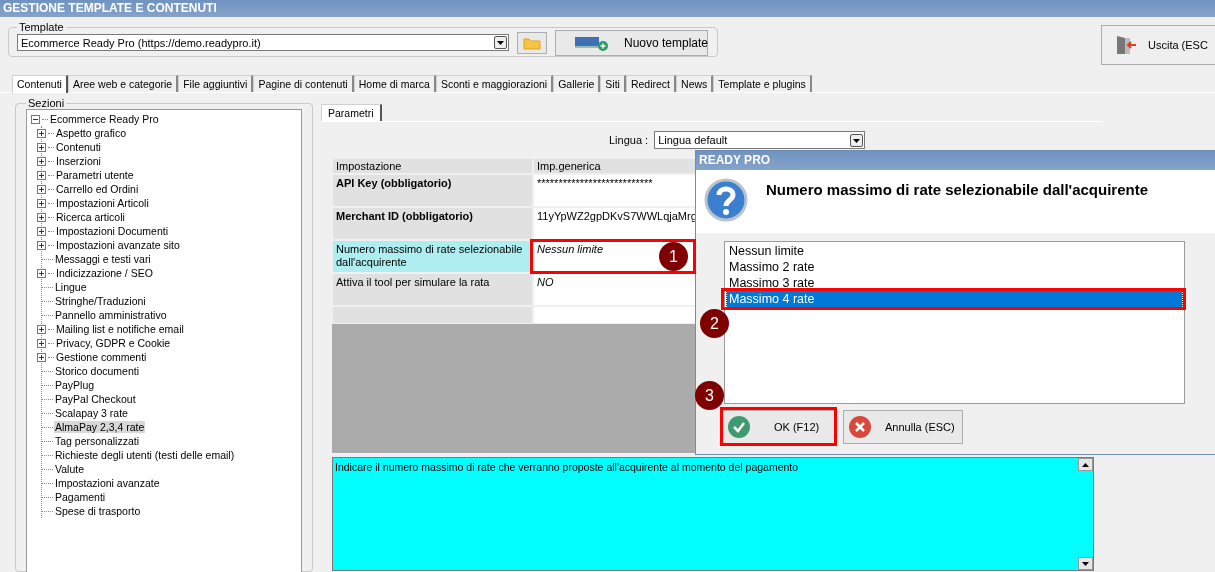 This screenshot has height=572, width=1215. I want to click on up-arrow-icon, so click(1085, 464).